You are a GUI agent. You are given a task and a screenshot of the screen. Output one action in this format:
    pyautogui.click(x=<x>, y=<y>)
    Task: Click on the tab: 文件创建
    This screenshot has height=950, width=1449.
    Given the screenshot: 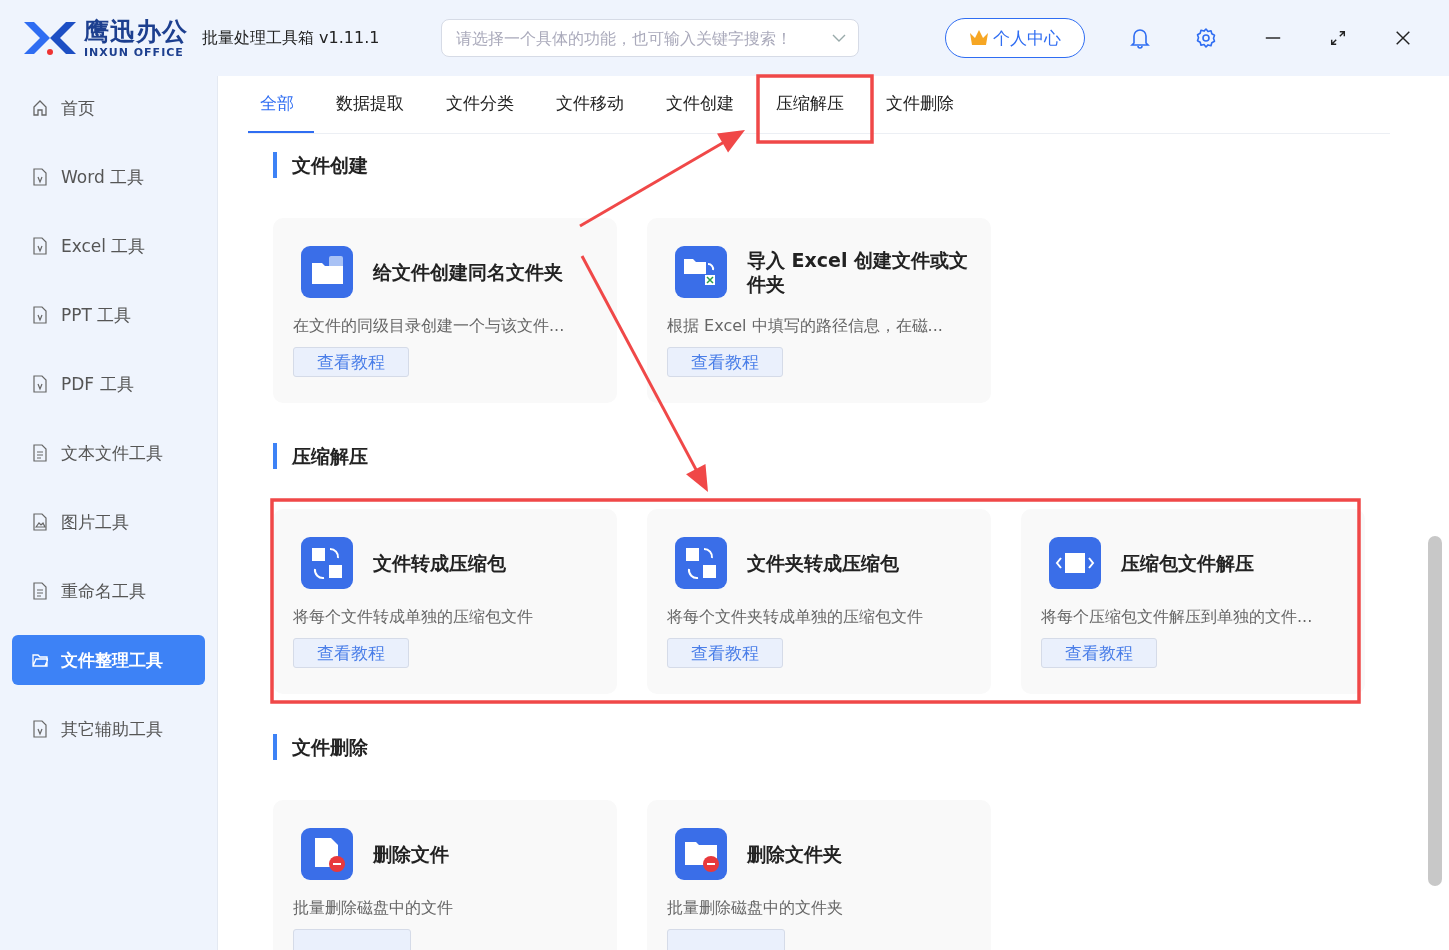 What is the action you would take?
    pyautogui.click(x=704, y=104)
    